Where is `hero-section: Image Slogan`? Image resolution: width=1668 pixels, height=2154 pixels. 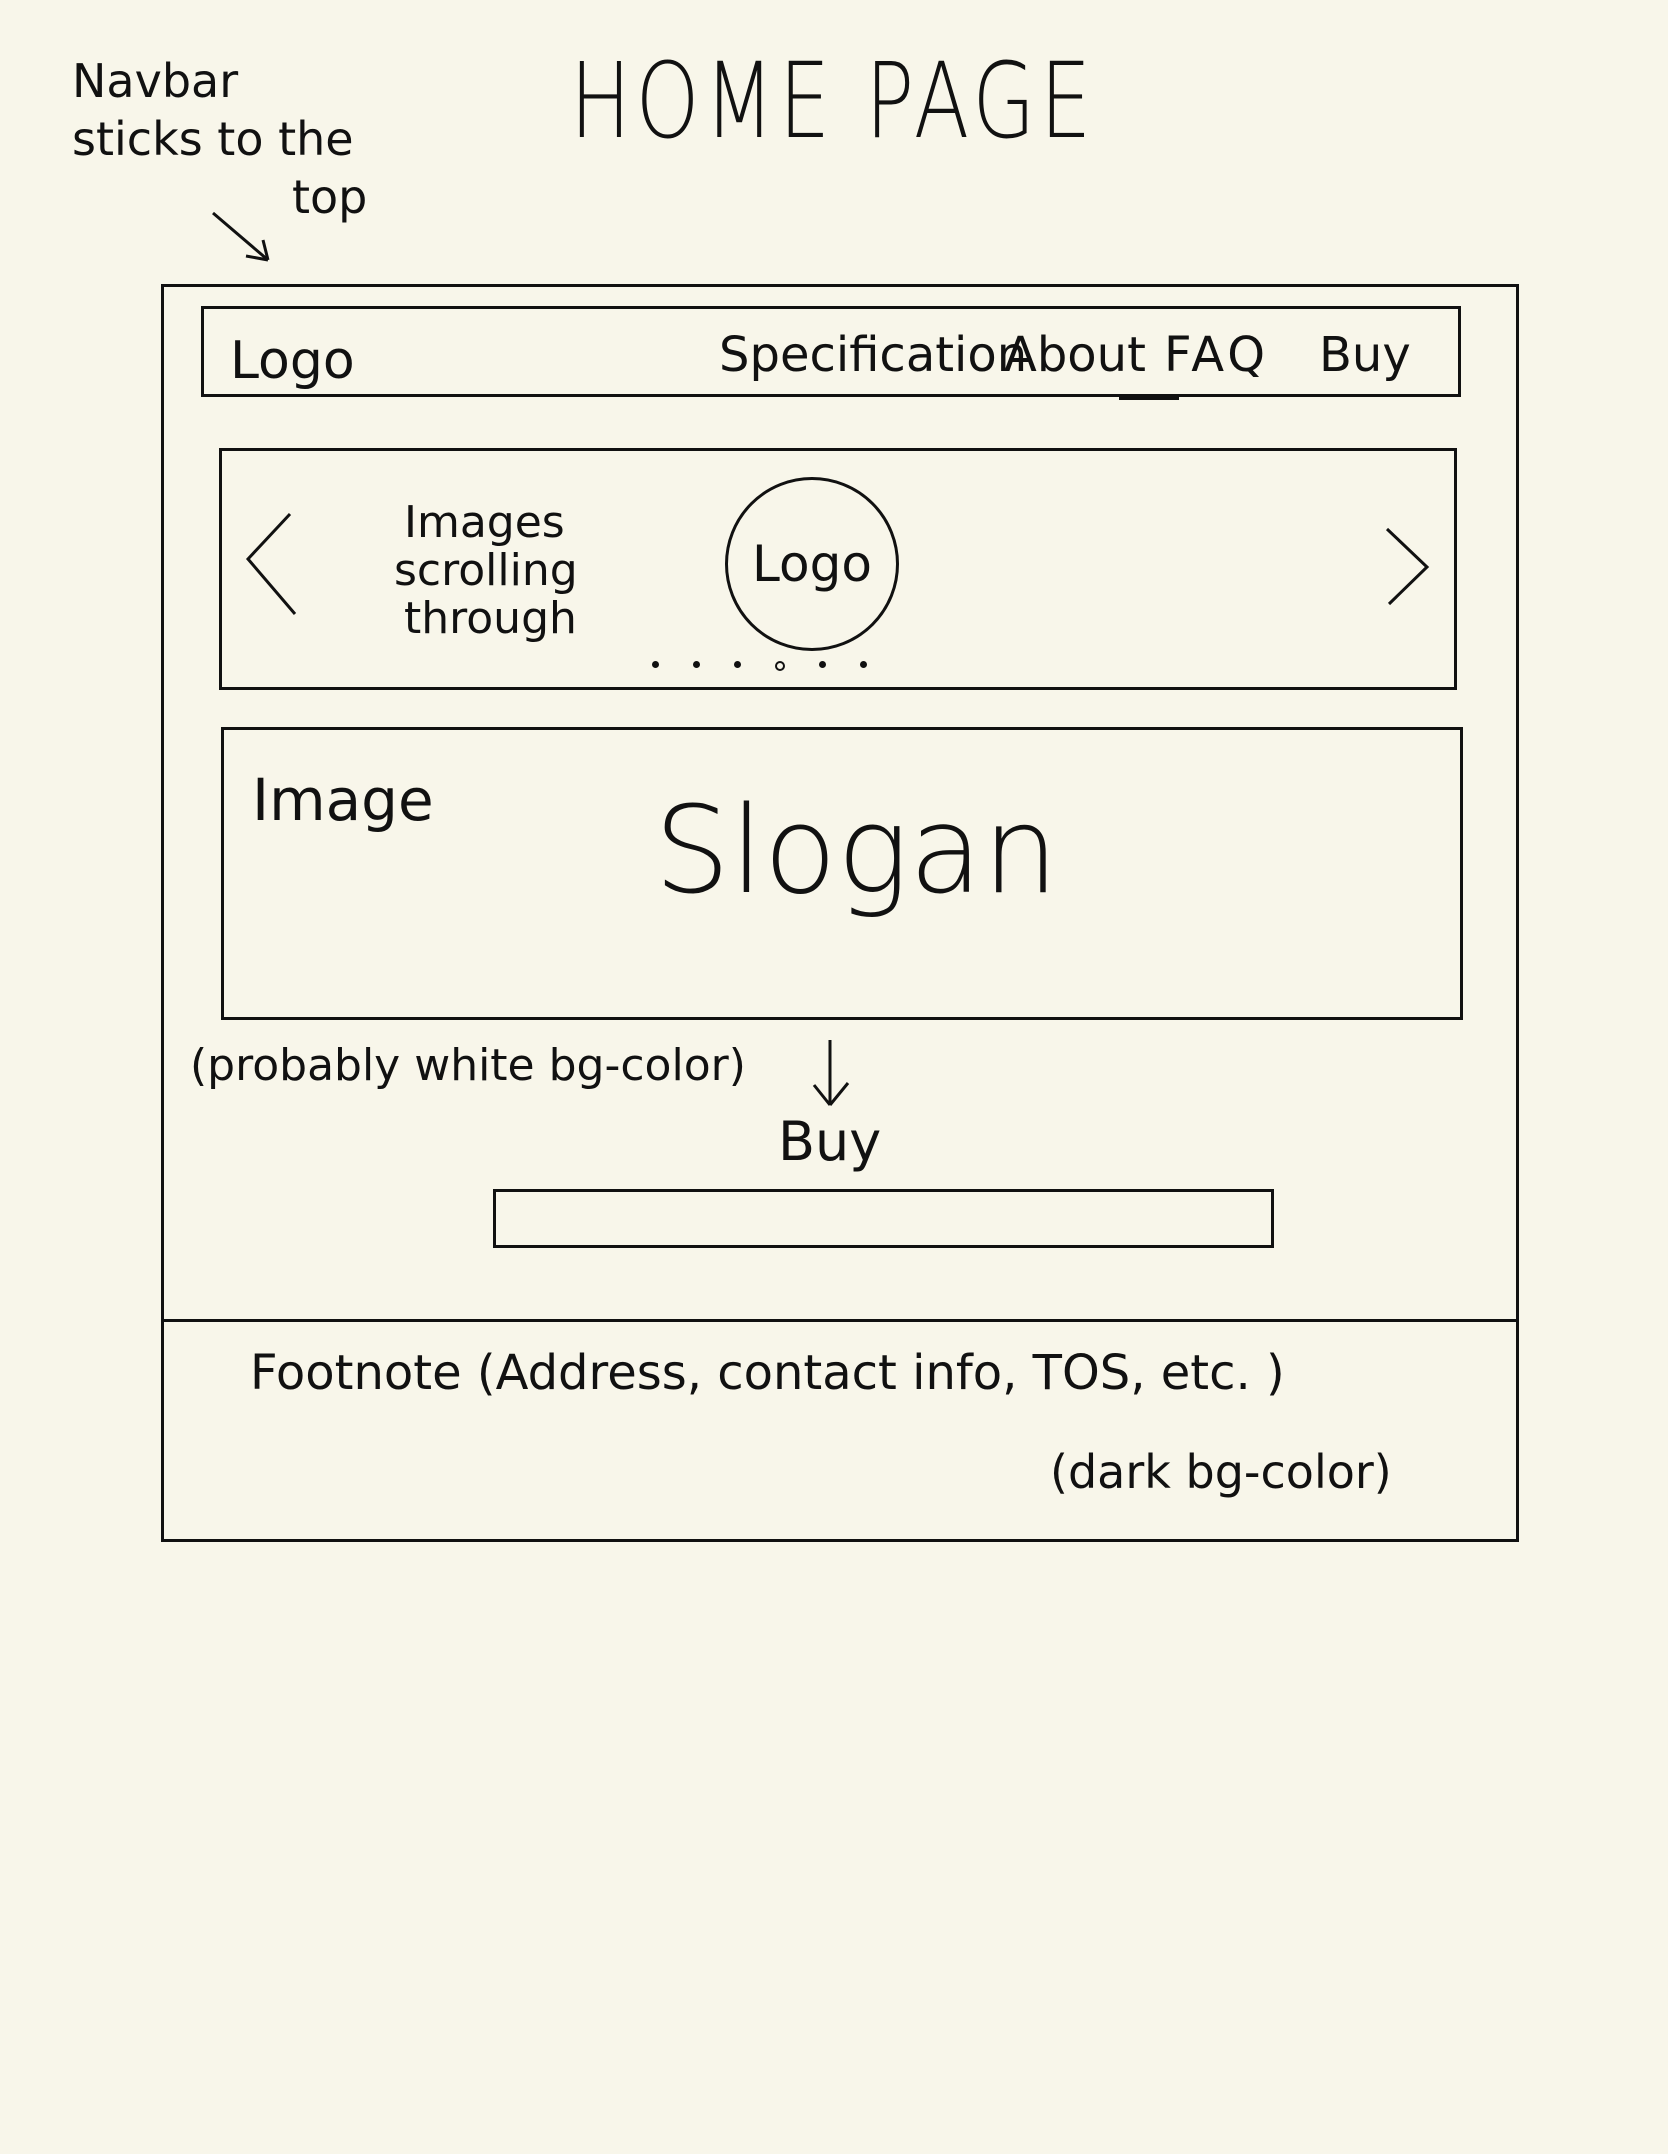
hero-section: Image Slogan is located at coordinates (842, 873).